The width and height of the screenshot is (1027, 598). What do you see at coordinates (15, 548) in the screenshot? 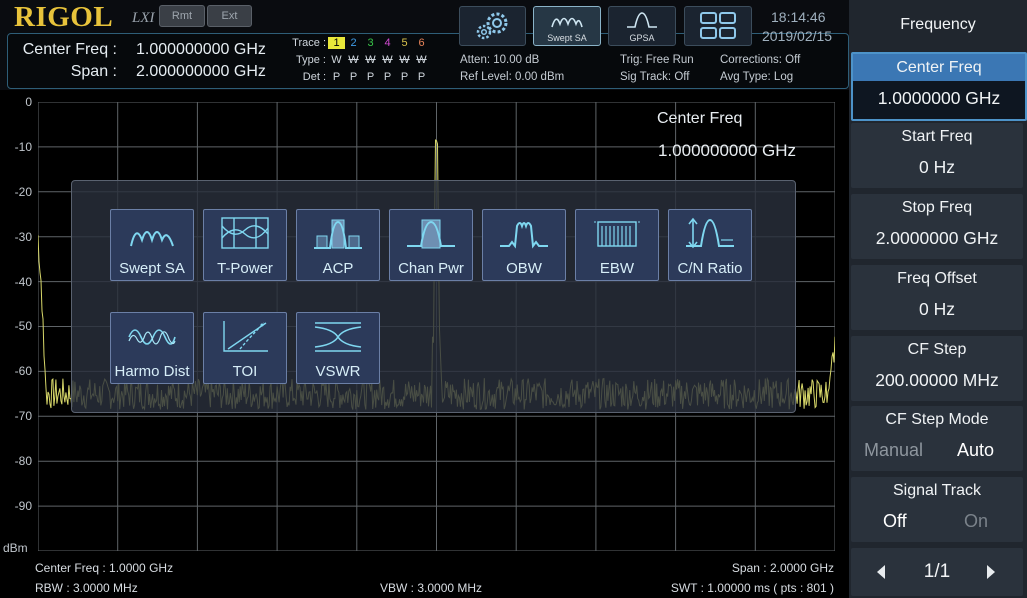
I see `y-unit: dBm` at bounding box center [15, 548].